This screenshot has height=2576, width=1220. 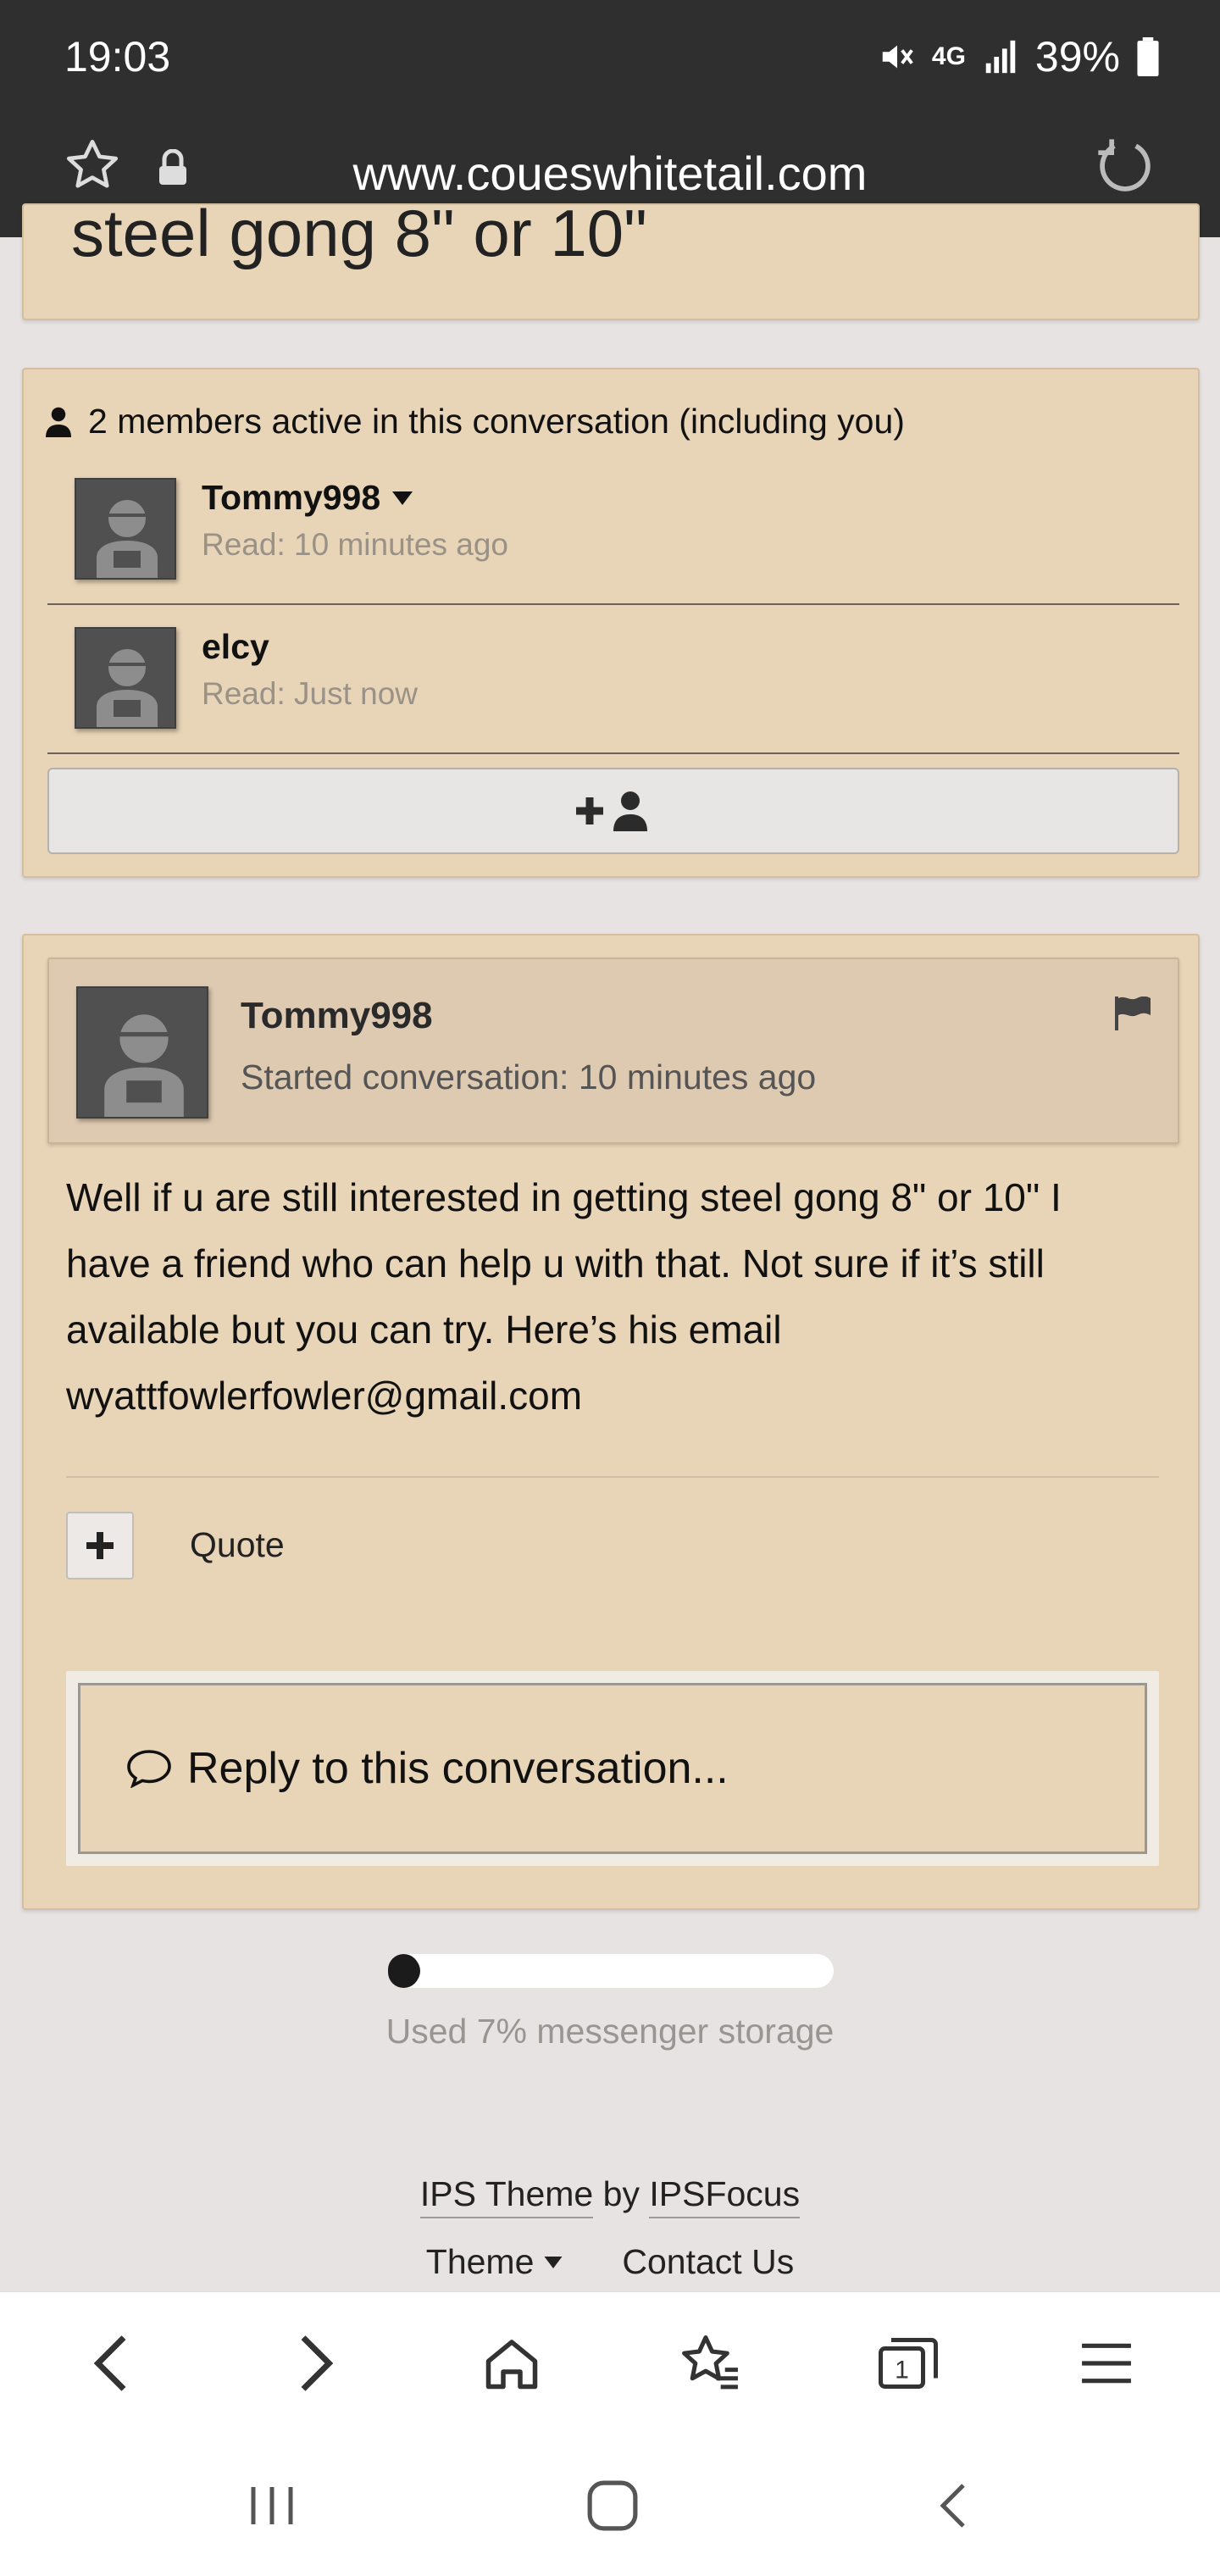 What do you see at coordinates (725, 2196) in the screenshot?
I see `ipsfocus-link: IPSFocus` at bounding box center [725, 2196].